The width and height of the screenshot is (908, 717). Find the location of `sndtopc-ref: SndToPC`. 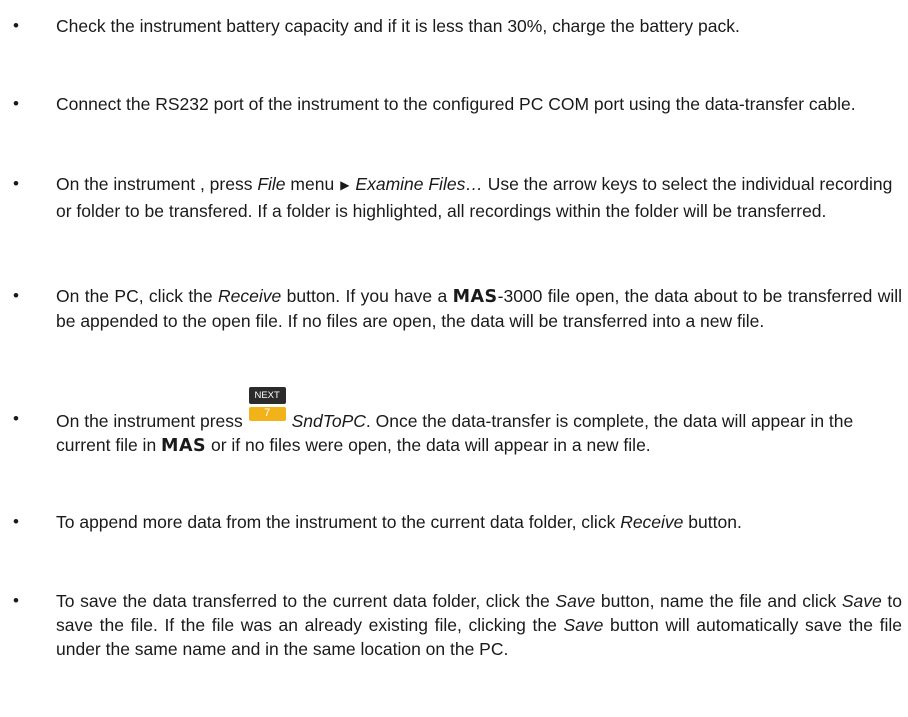

sndtopc-ref: SndToPC is located at coordinates (328, 421).